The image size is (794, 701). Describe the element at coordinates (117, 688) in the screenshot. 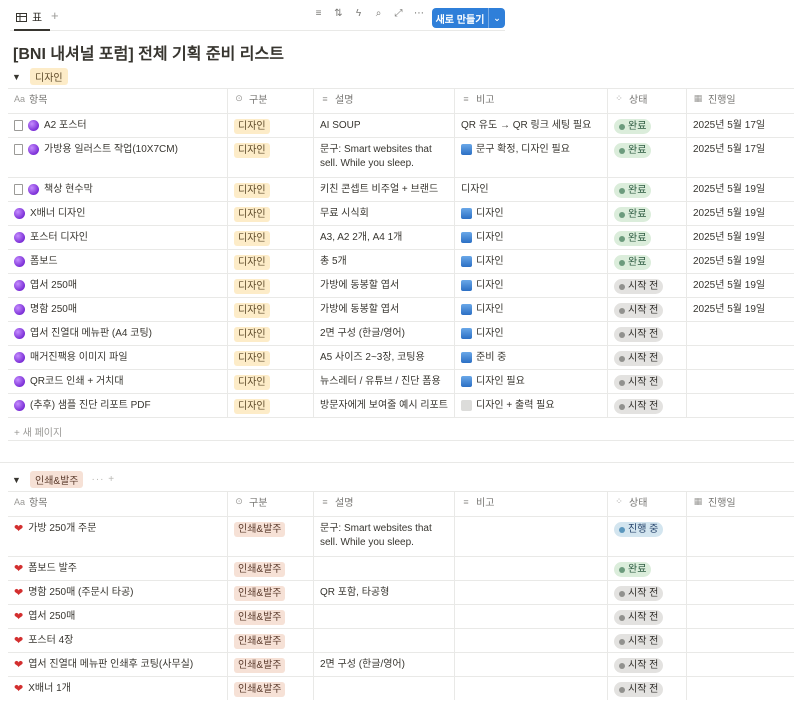

I see `name-cell: ❤ X배너 1개` at that location.